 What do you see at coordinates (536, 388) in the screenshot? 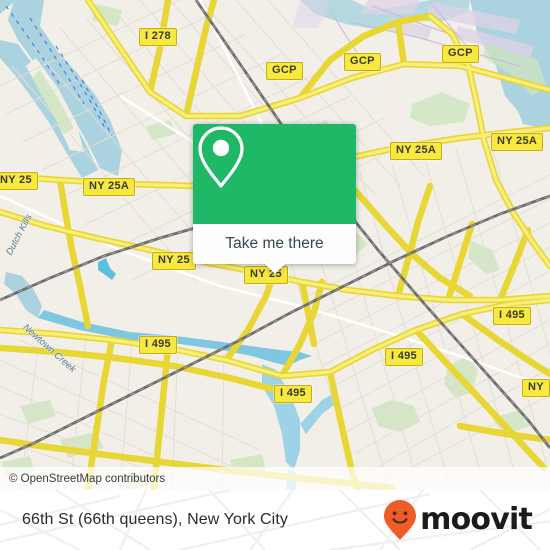
I see `highway-shield: NY` at bounding box center [536, 388].